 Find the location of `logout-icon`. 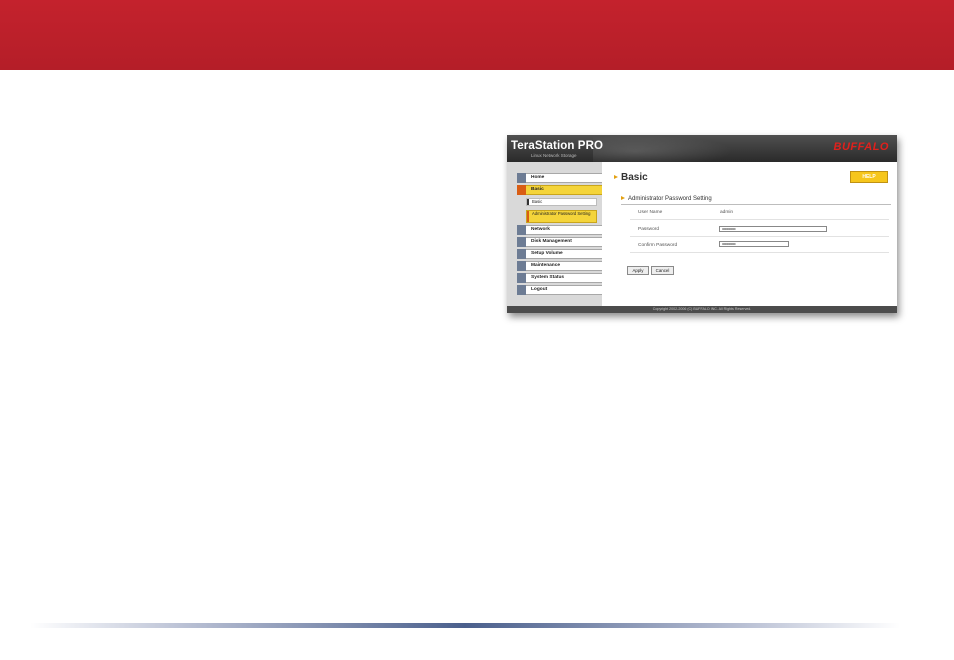

logout-icon is located at coordinates (521, 290).